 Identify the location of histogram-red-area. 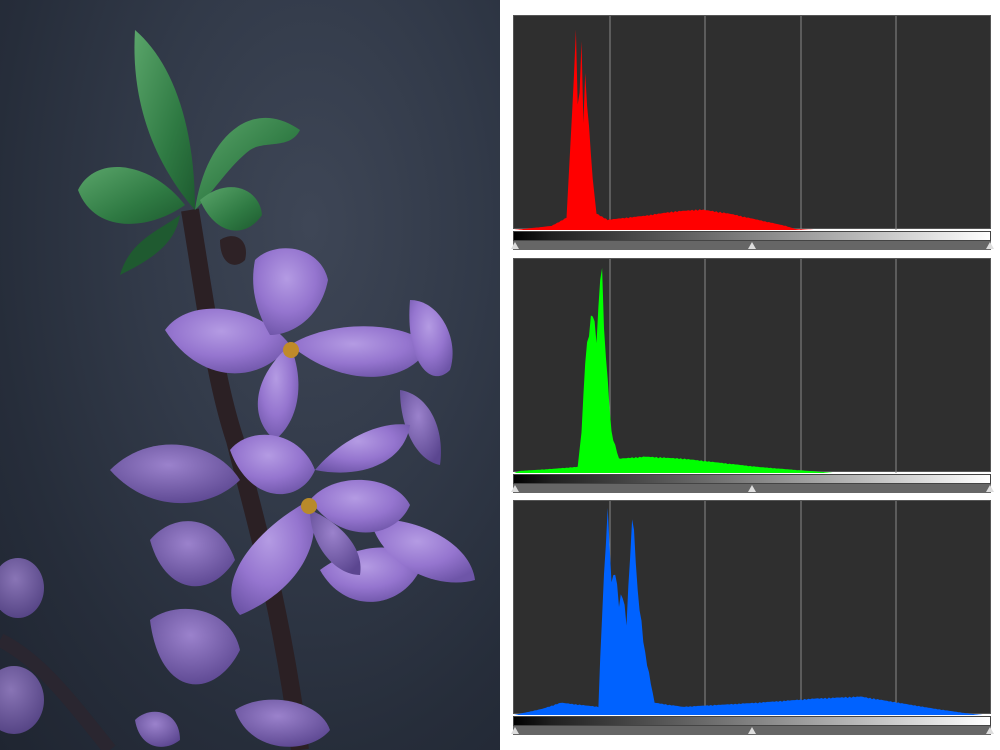
(753, 129).